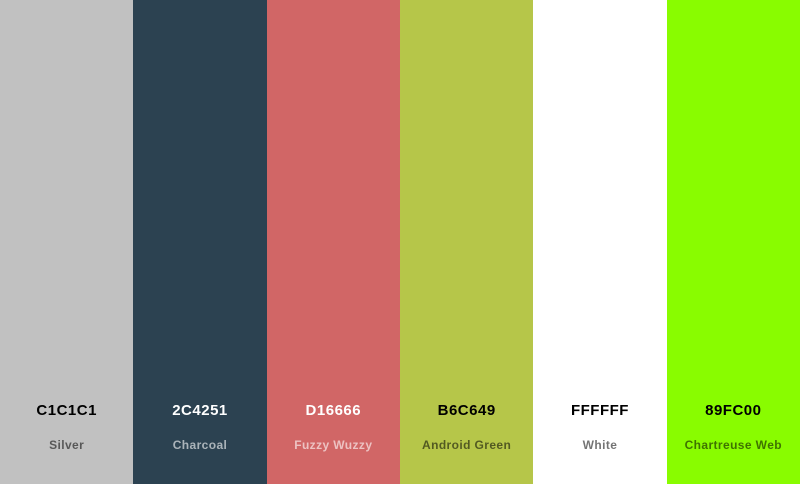 Image resolution: width=800 pixels, height=484 pixels. I want to click on swatch-name: Android Green, so click(467, 445).